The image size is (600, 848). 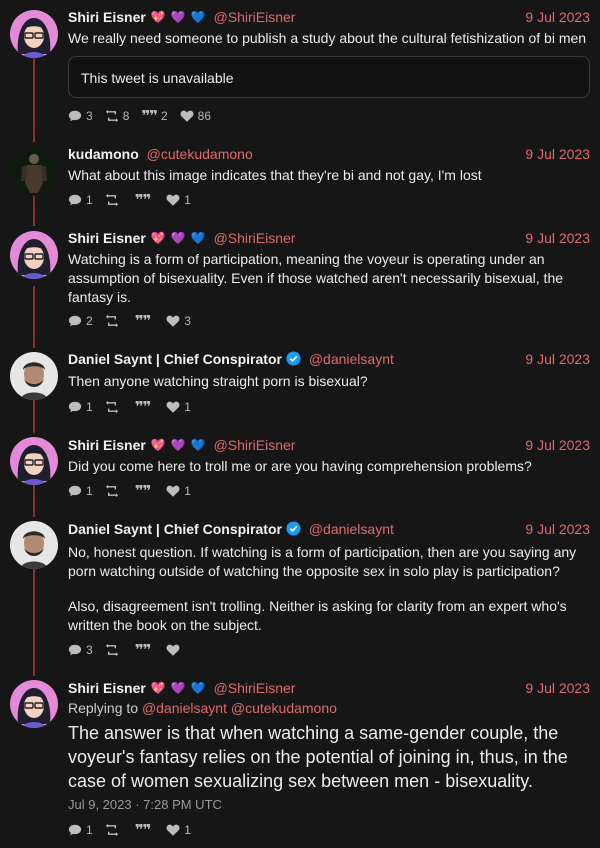 I want to click on reply-button: 2, so click(x=80, y=321).